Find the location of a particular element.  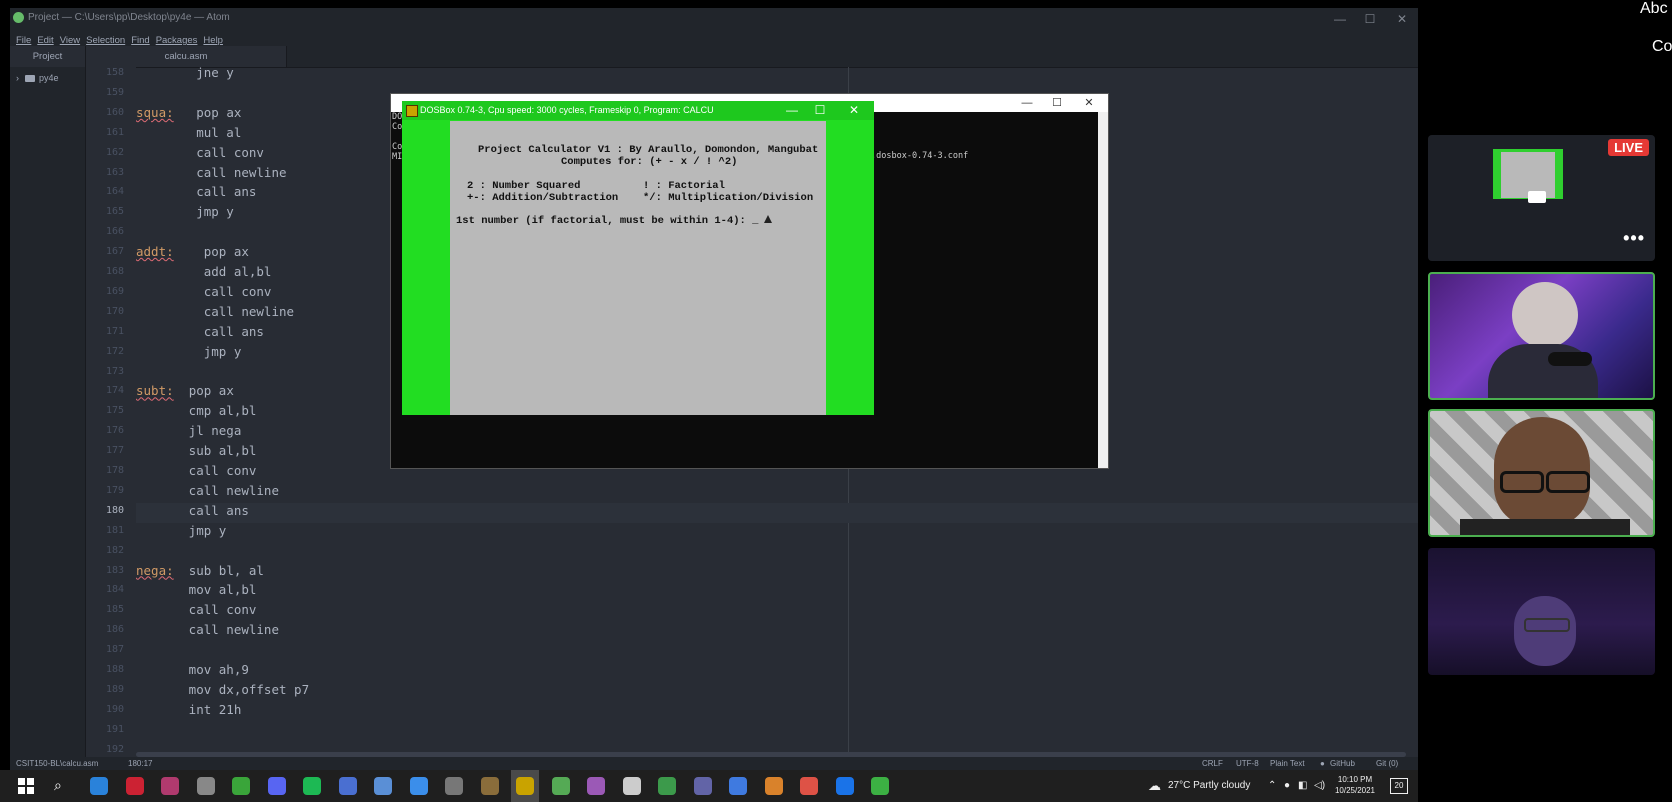

code-line: mul al is located at coordinates (188, 132).